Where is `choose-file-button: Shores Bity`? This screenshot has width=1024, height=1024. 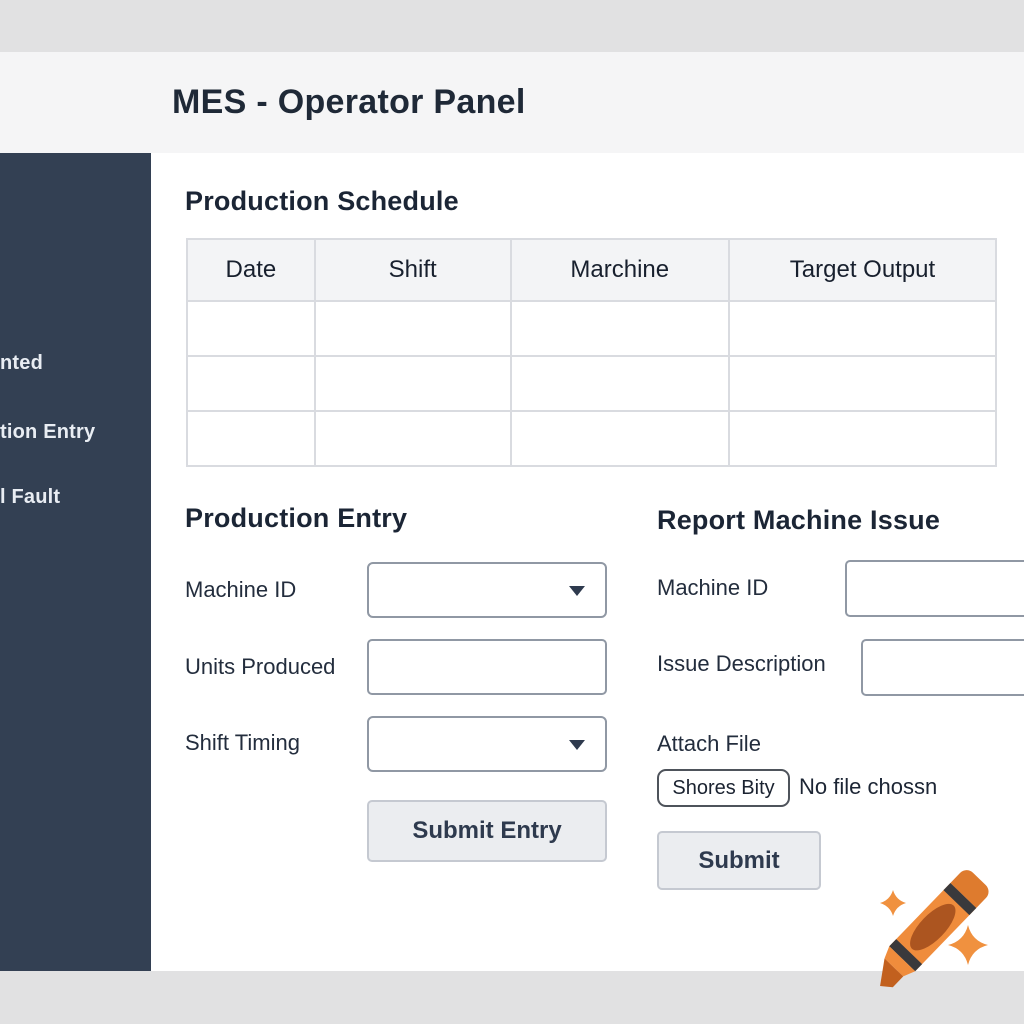 choose-file-button: Shores Bity is located at coordinates (723, 788).